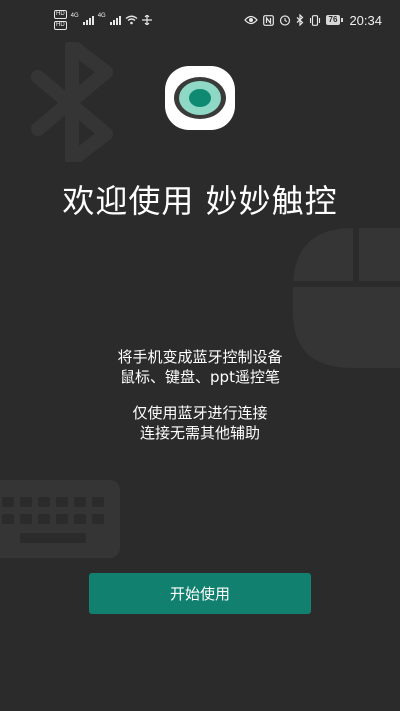 Image resolution: width=400 pixels, height=711 pixels. Describe the element at coordinates (200, 377) in the screenshot. I see `description-line: 鼠标、键盘、ppt遥控笔` at that location.